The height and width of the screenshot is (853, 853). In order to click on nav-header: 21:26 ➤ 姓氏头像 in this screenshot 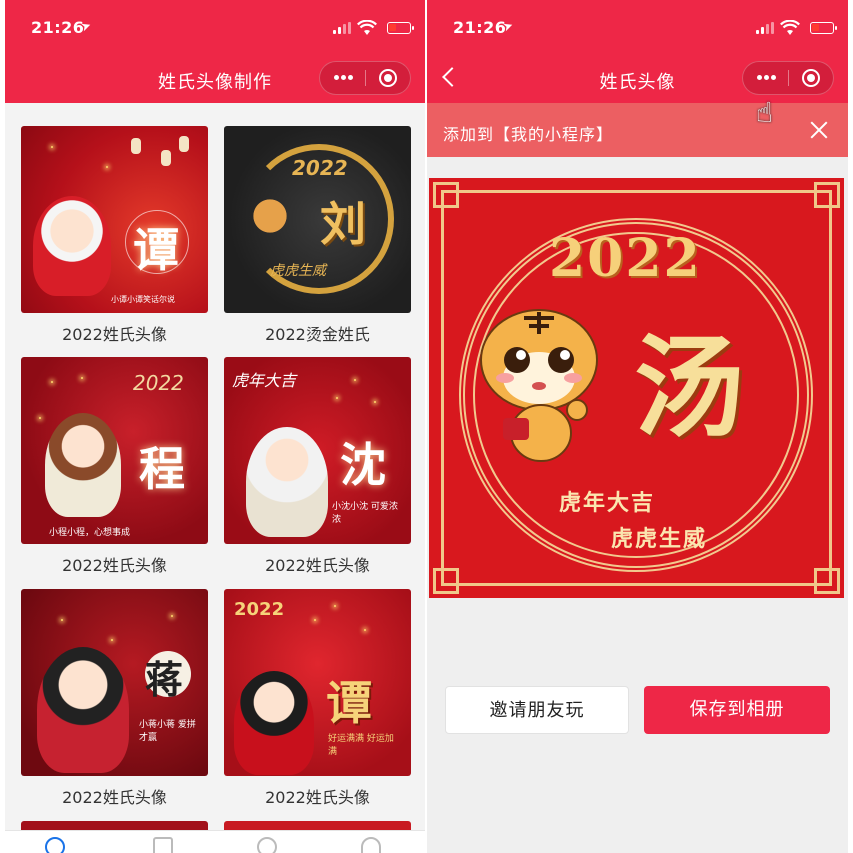, I will do `click(637, 51)`.